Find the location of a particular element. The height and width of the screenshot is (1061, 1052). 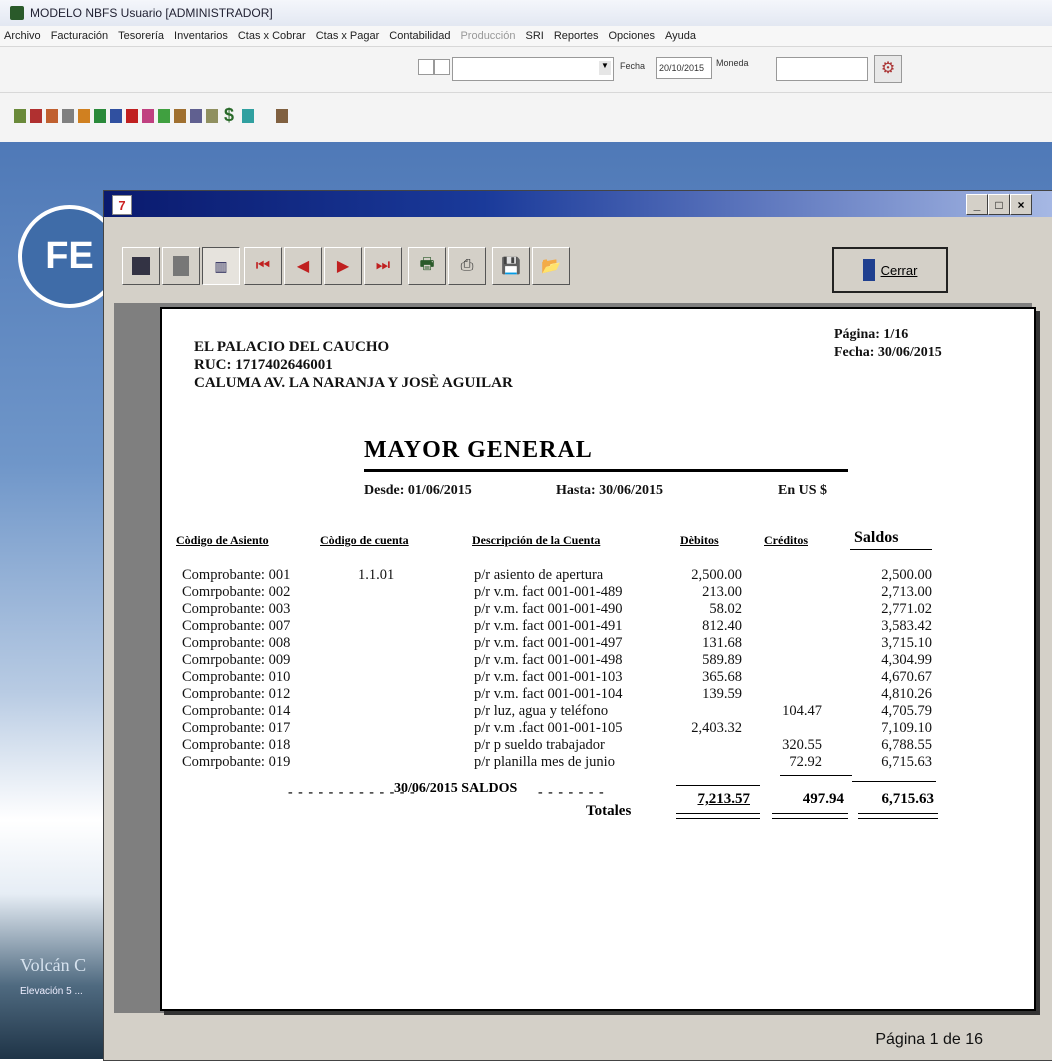

menu-contabilidad: Contabilidad is located at coordinates (419, 36).